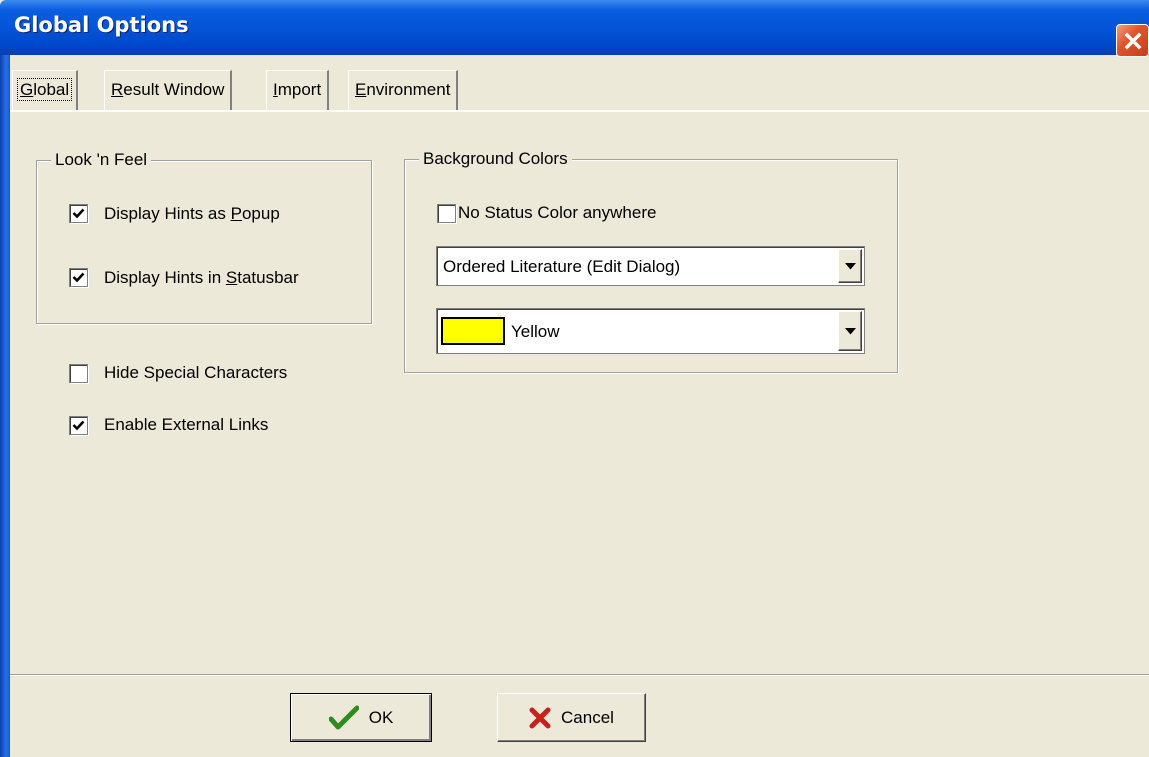  Describe the element at coordinates (473, 331) in the screenshot. I see `color-swatch` at that location.